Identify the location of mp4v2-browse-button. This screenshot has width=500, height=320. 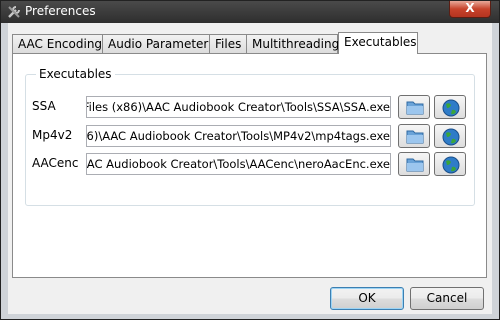
(414, 136).